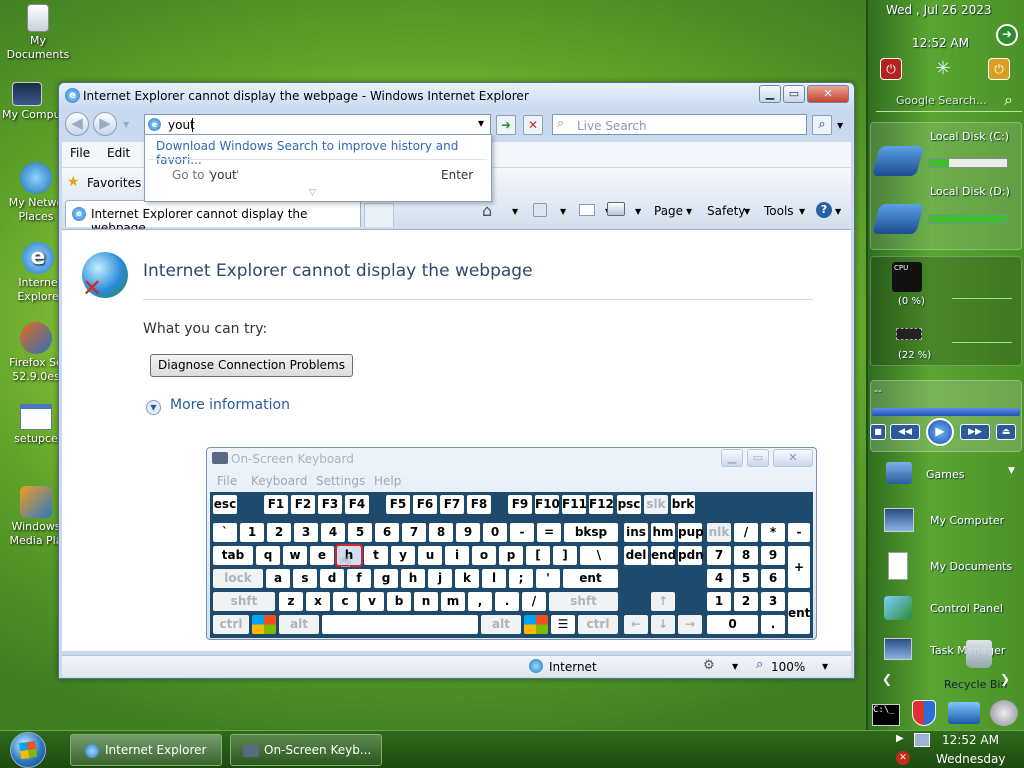  I want to click on osk-key: ,, so click(480, 601).